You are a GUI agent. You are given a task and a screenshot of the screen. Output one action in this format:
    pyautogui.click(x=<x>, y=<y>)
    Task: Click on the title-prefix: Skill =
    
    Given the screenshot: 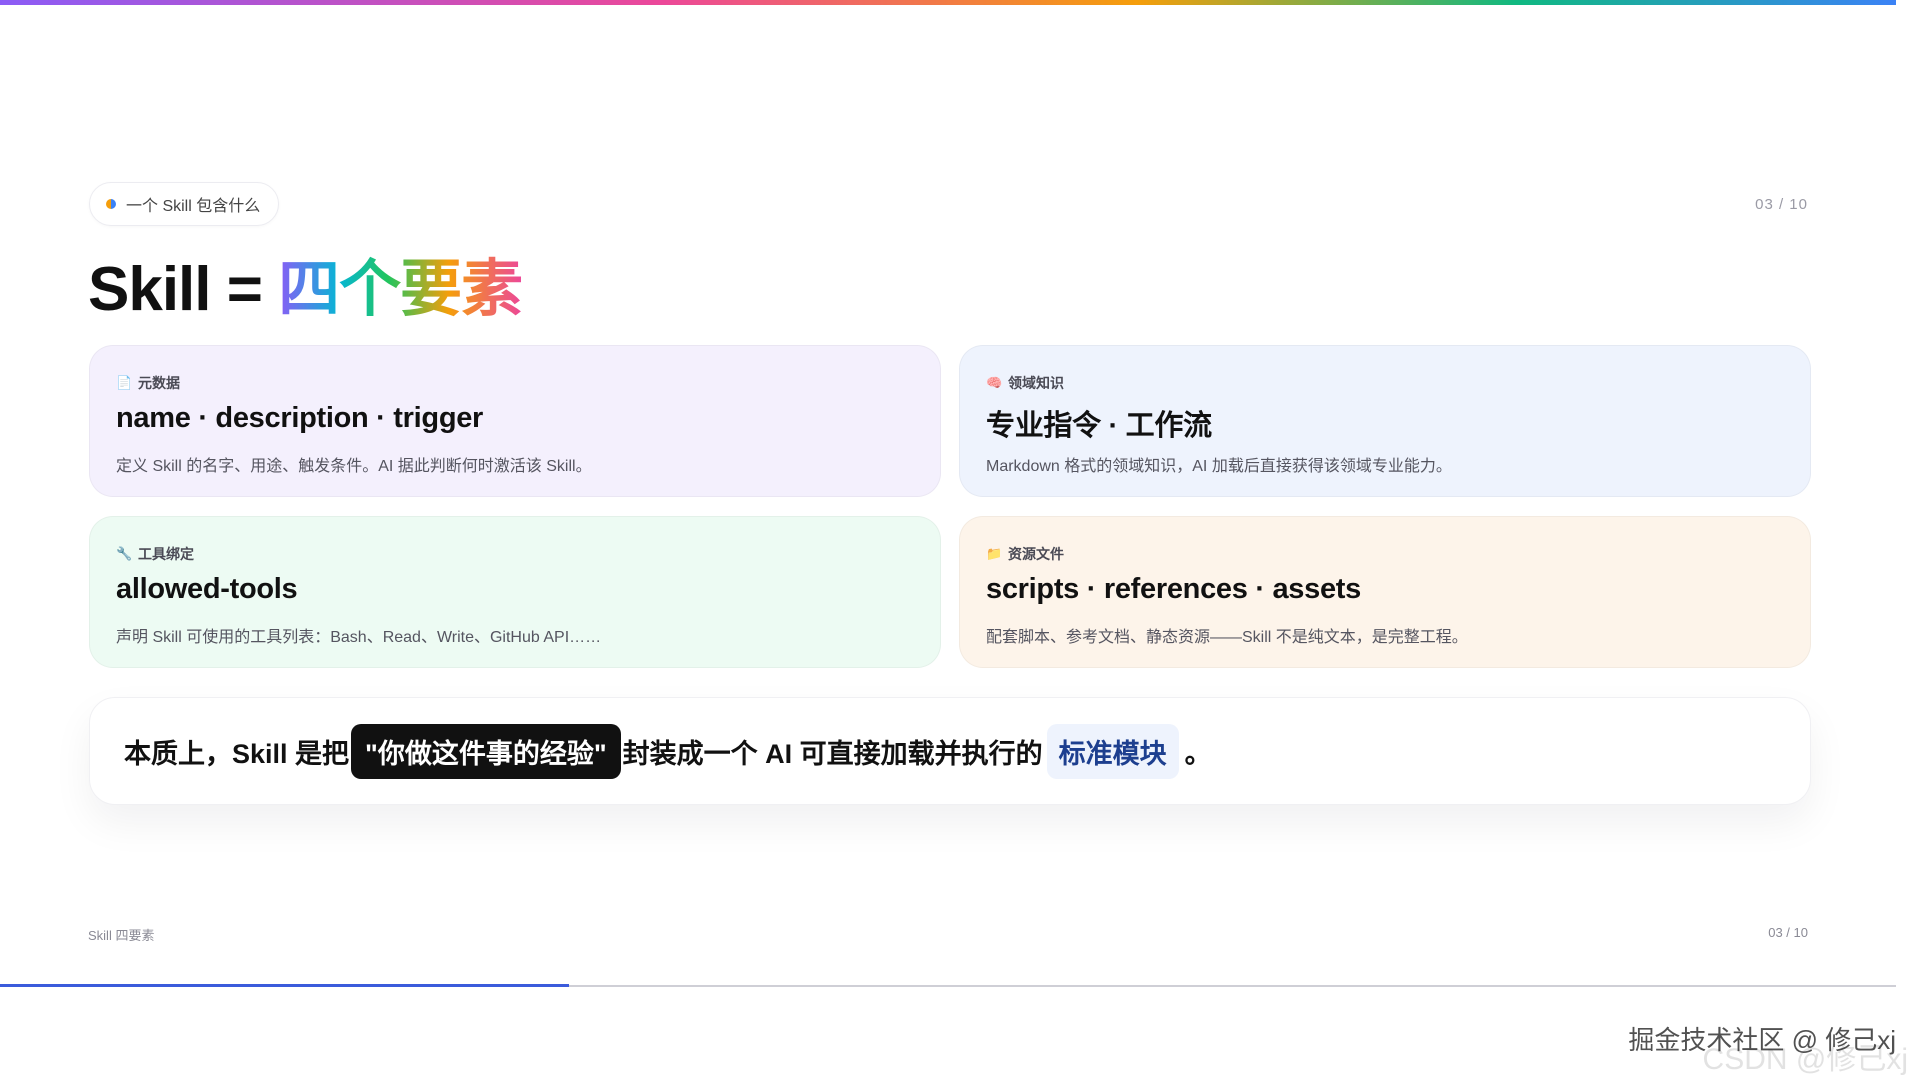 What is the action you would take?
    pyautogui.click(x=183, y=289)
    